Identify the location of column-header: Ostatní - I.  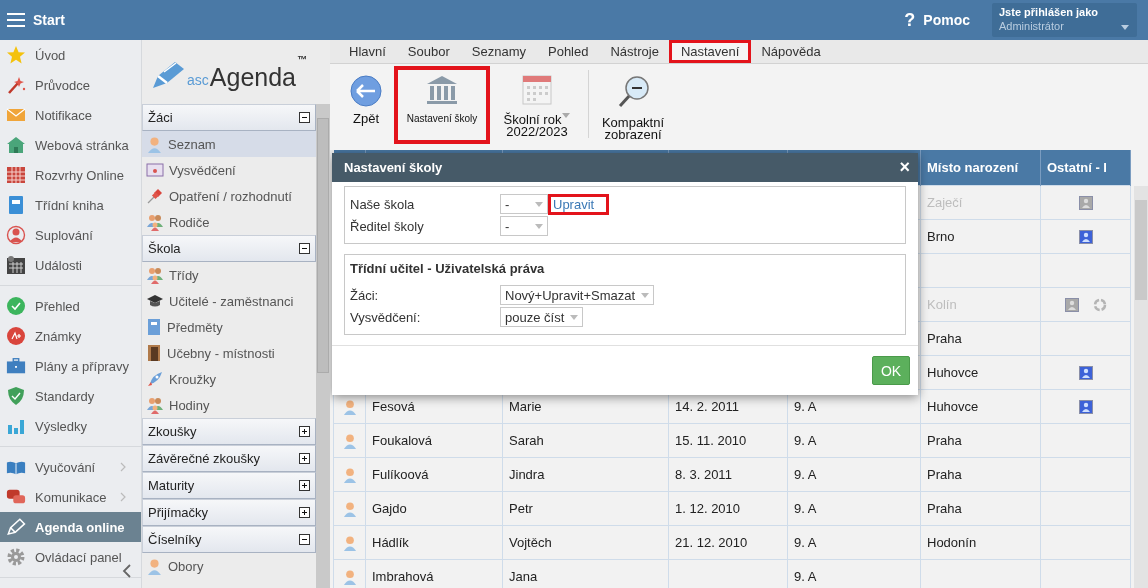
(1085, 168).